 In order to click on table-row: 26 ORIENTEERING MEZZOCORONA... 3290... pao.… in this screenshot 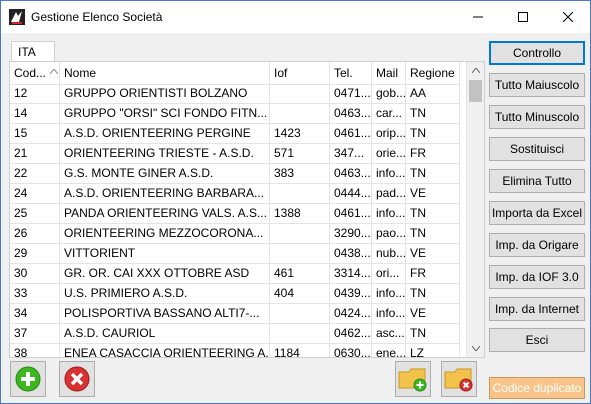, I will do `click(235, 234)`.